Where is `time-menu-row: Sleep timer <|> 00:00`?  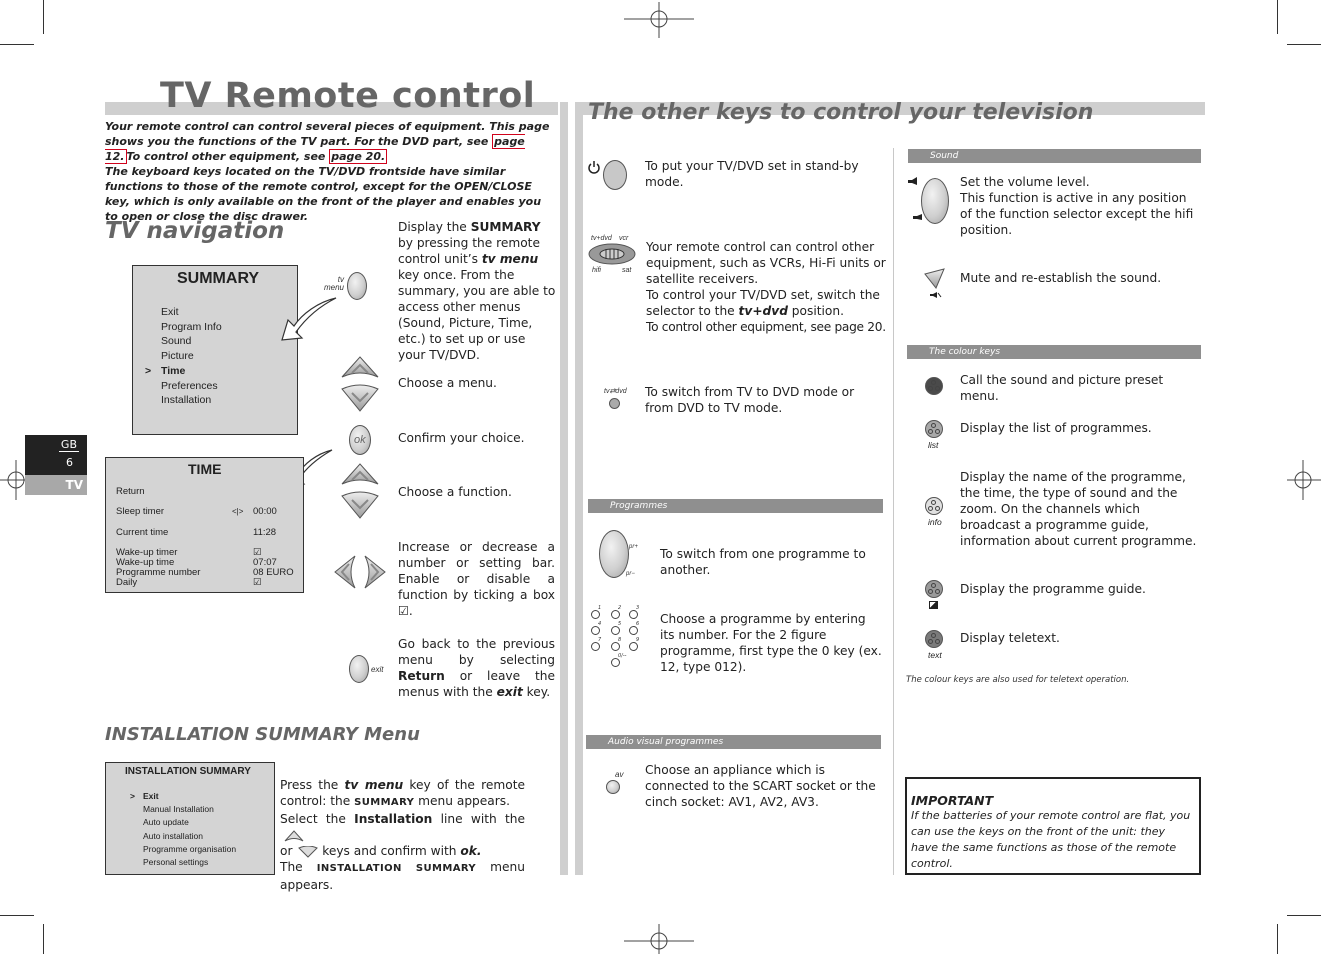 time-menu-row: Sleep timer <|> 00:00 is located at coordinates (209, 511).